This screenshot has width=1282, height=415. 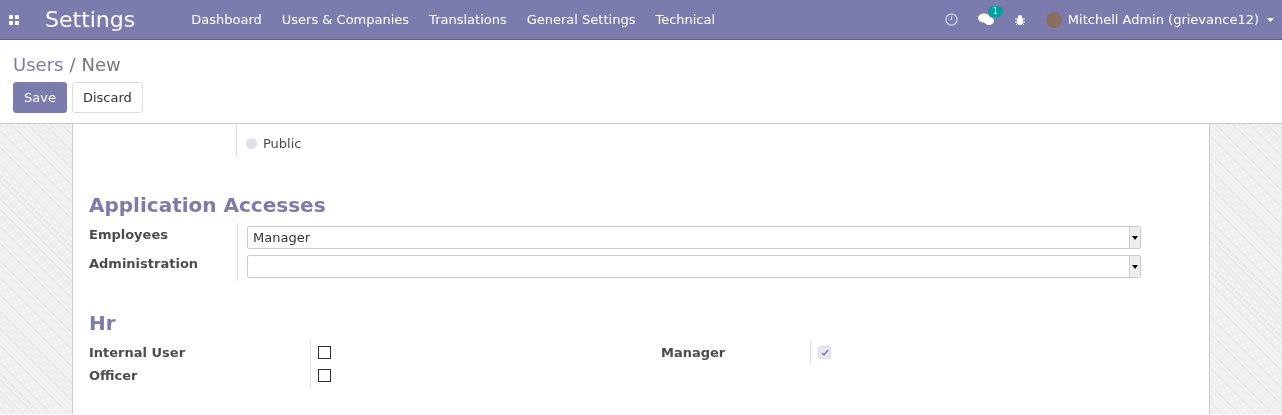 What do you see at coordinates (581, 19) in the screenshot?
I see `menu-link: General Settings` at bounding box center [581, 19].